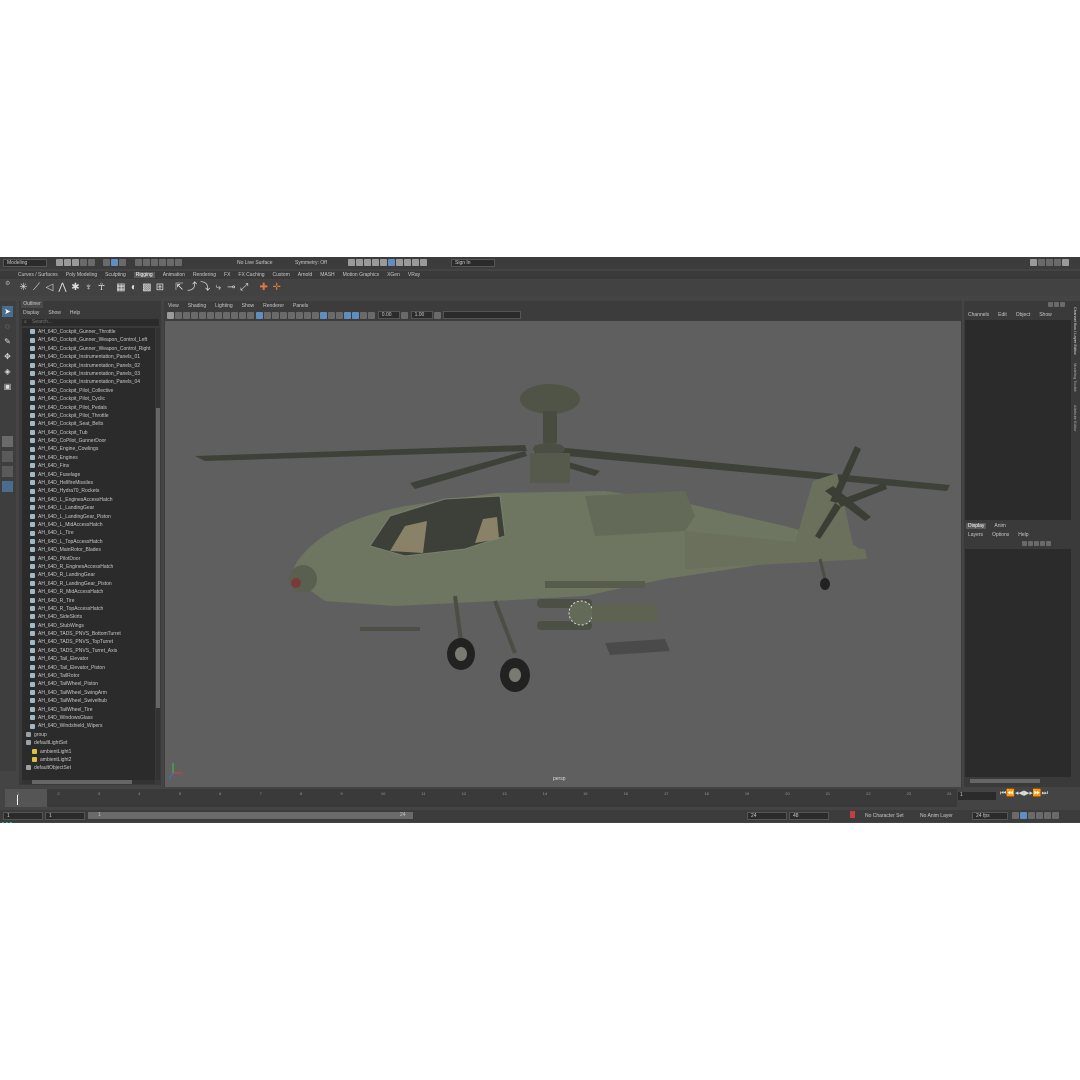 This screenshot has height=1080, width=1080. What do you see at coordinates (324, 315) in the screenshot?
I see `aa-icon` at bounding box center [324, 315].